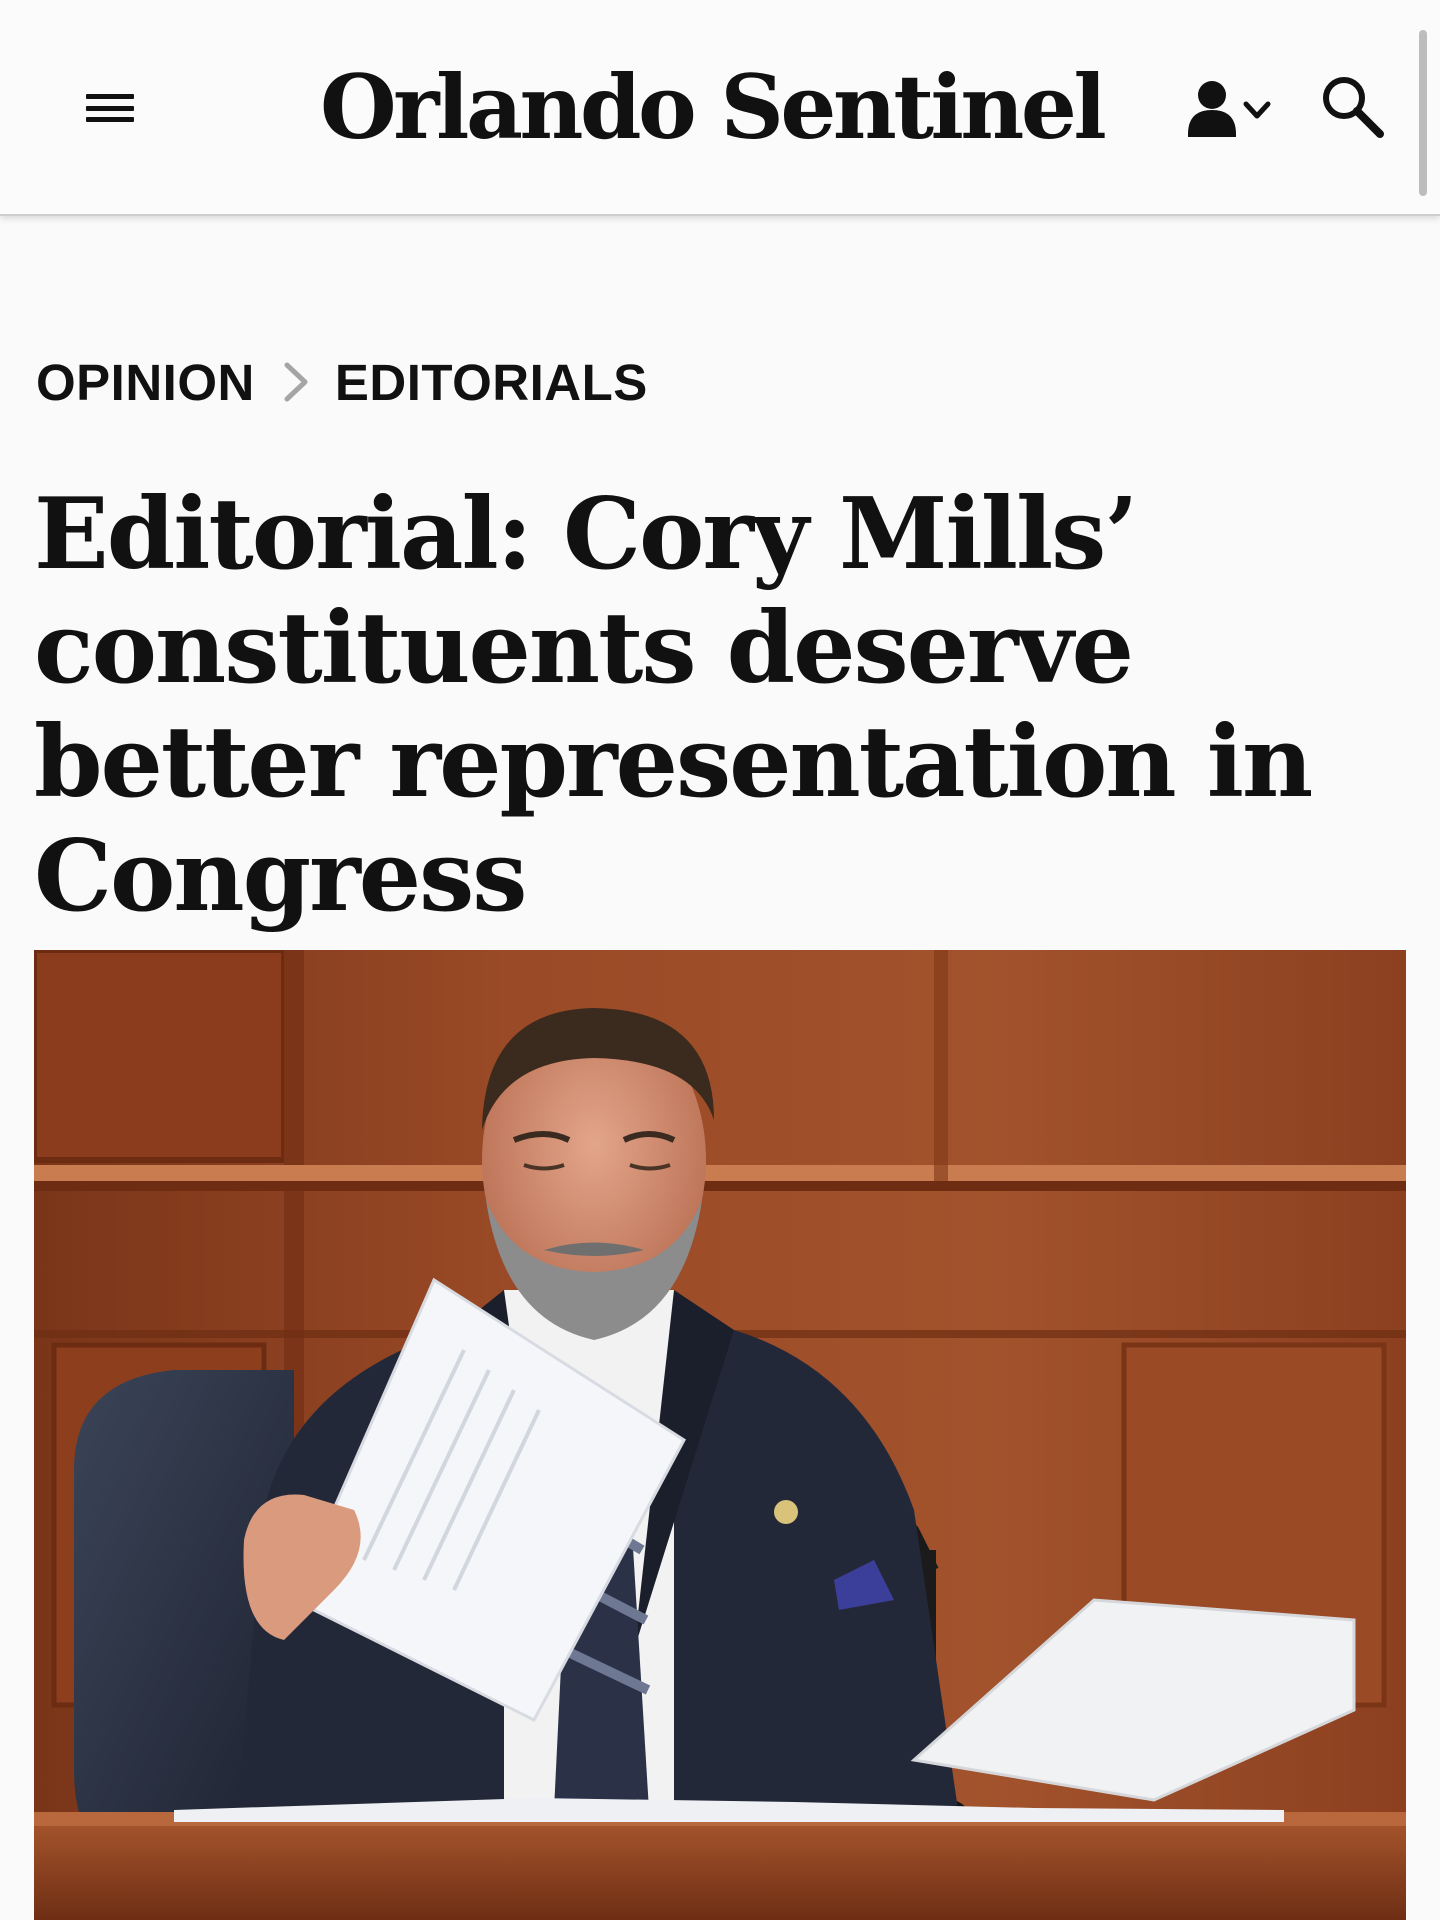  I want to click on hamburger-menu-icon, so click(110, 108).